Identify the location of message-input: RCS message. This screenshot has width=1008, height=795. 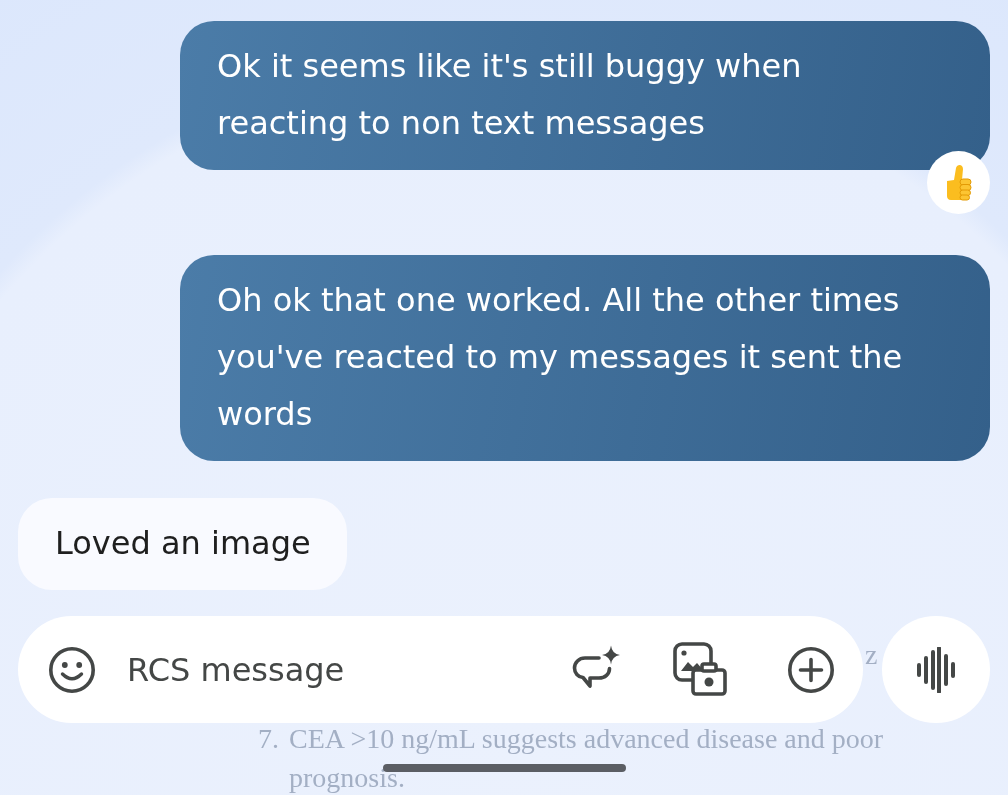
(338, 669).